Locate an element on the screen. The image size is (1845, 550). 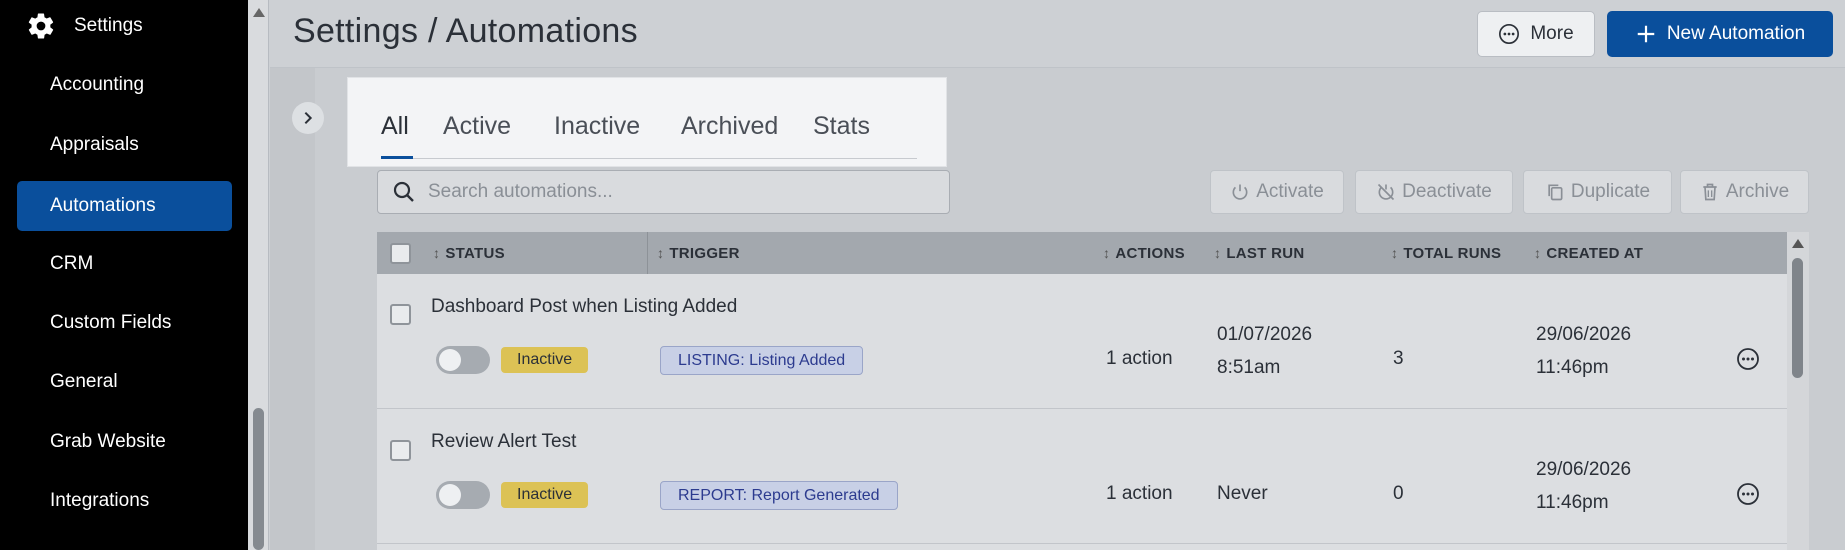
duplicate-button: Duplicate is located at coordinates (1597, 192).